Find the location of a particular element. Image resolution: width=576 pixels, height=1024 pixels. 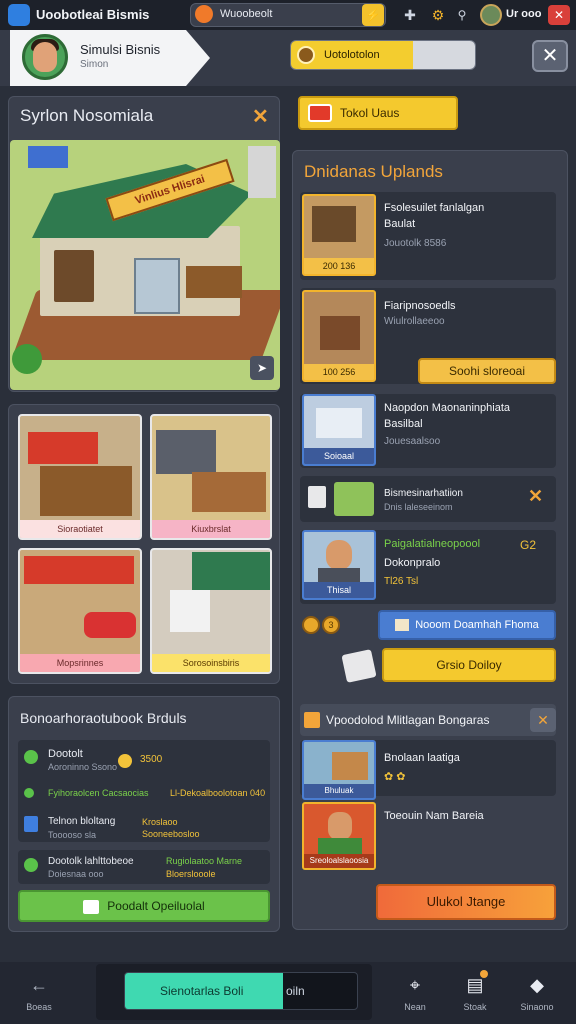

thumbnail-1: Sioraotiatet is located at coordinates (80, 477).